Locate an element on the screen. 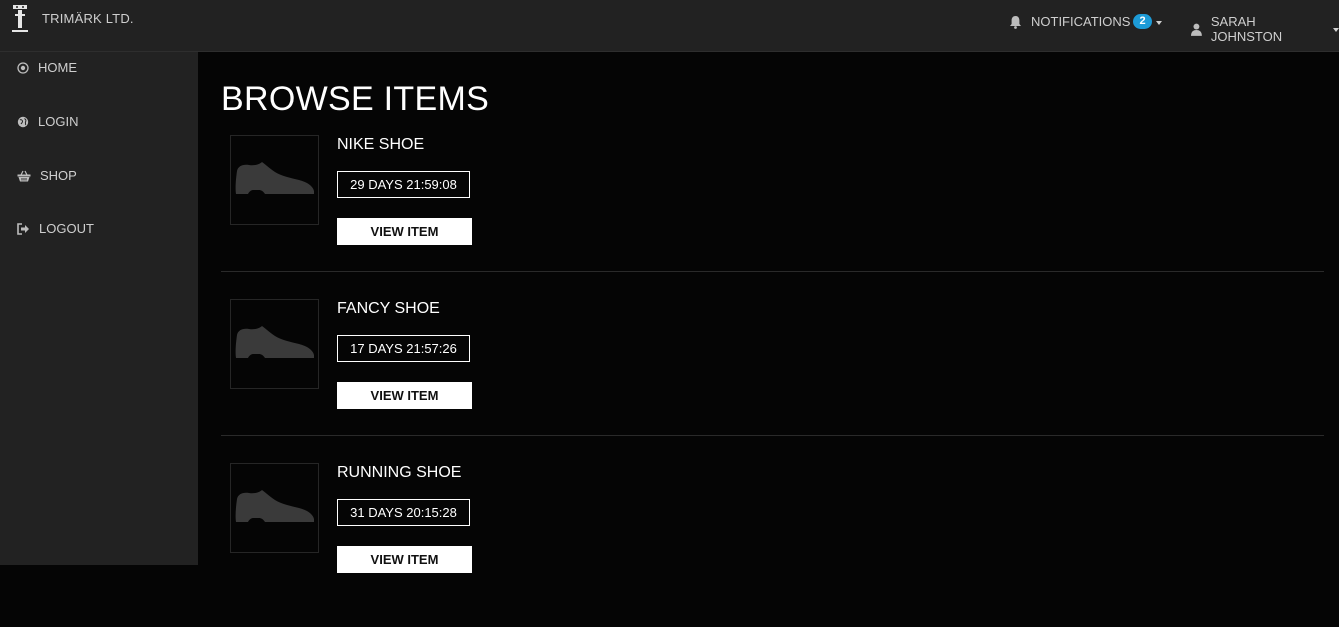  item-name: NIKE SHOE is located at coordinates (381, 144).